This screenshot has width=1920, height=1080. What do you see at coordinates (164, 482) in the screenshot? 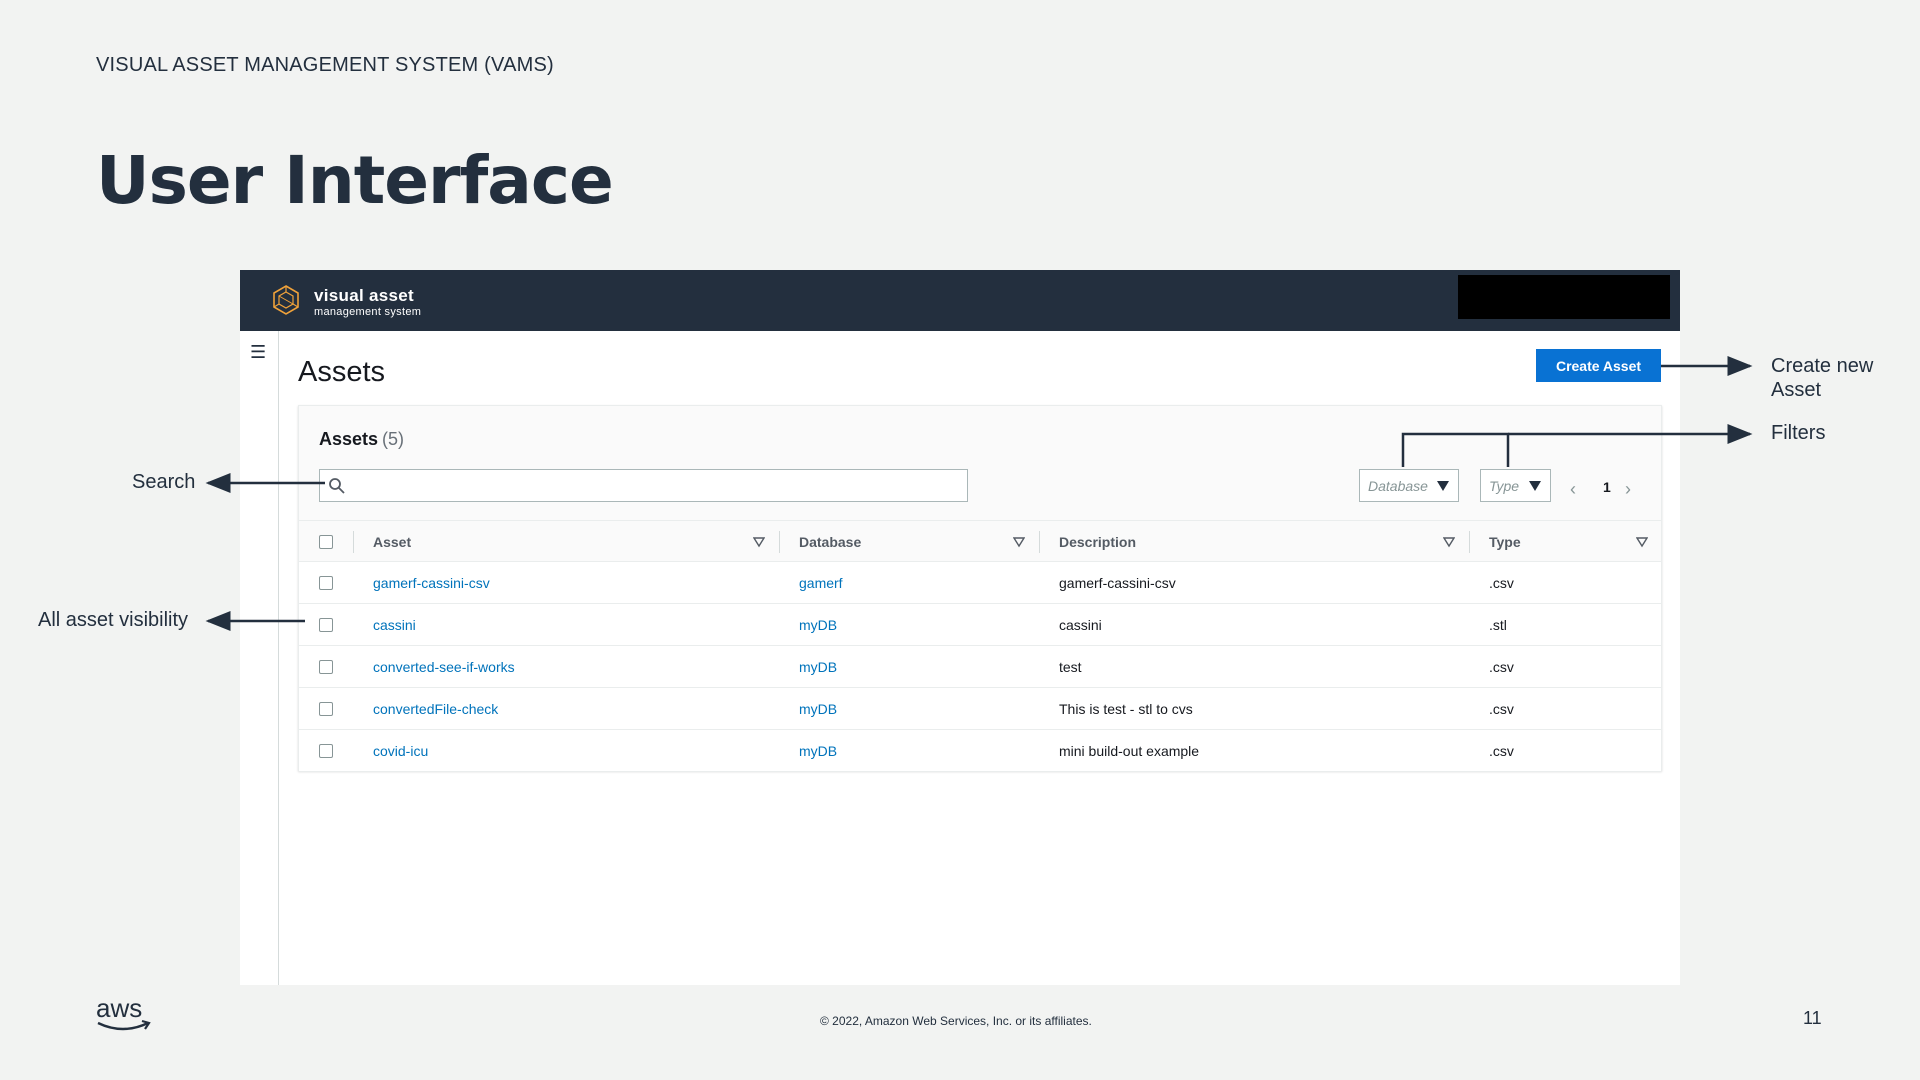
I see `annotation-search: Search` at bounding box center [164, 482].